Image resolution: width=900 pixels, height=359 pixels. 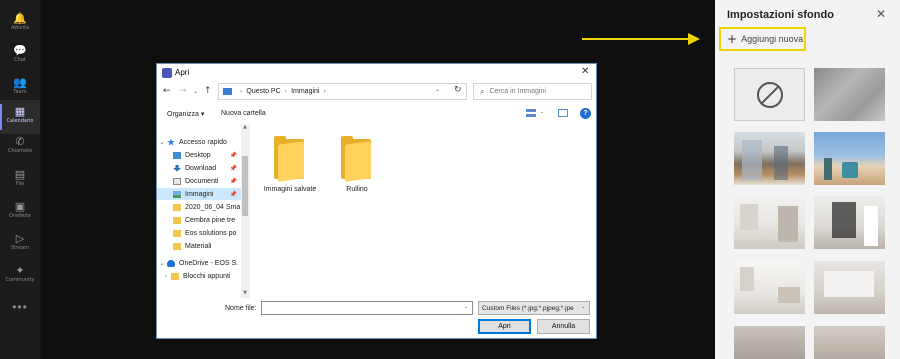 What do you see at coordinates (199, 194) in the screenshot?
I see `nav-item-pictures: Immagini 📌` at bounding box center [199, 194].